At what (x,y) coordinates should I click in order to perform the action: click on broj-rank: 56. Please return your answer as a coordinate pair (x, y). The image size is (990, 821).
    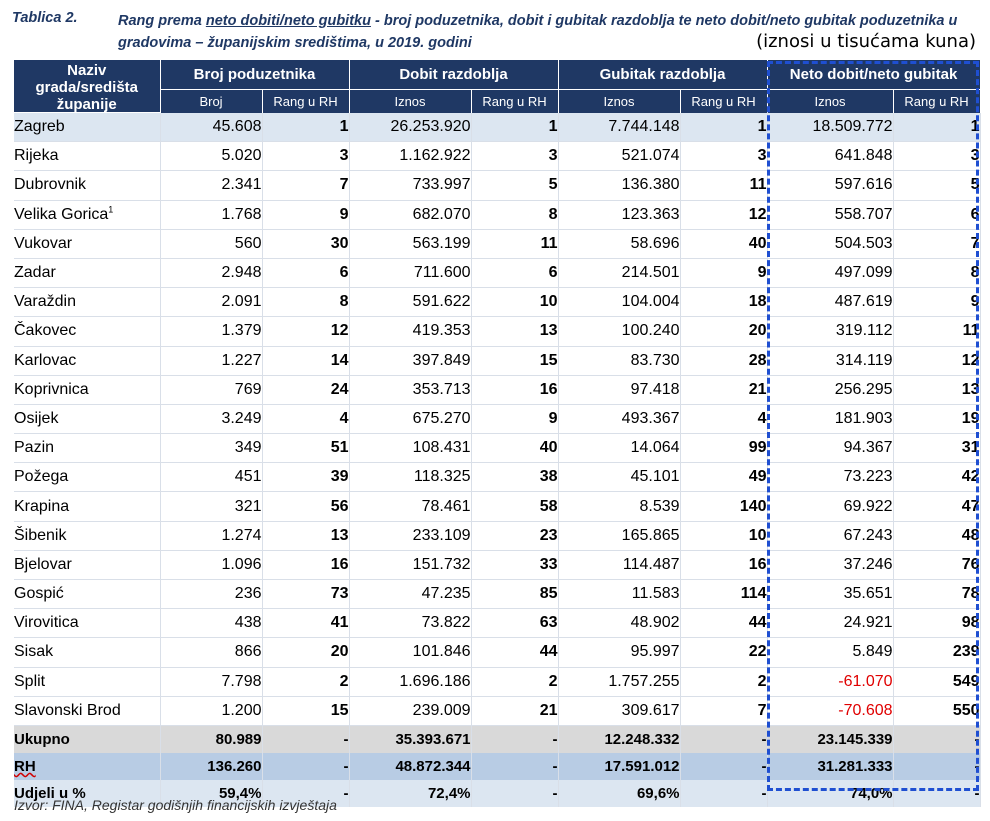
    Looking at the image, I should click on (306, 506).